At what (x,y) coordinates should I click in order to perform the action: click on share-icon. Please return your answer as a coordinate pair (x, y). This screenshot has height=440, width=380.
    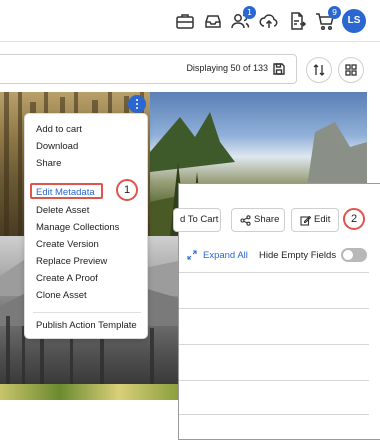
    Looking at the image, I should click on (245, 220).